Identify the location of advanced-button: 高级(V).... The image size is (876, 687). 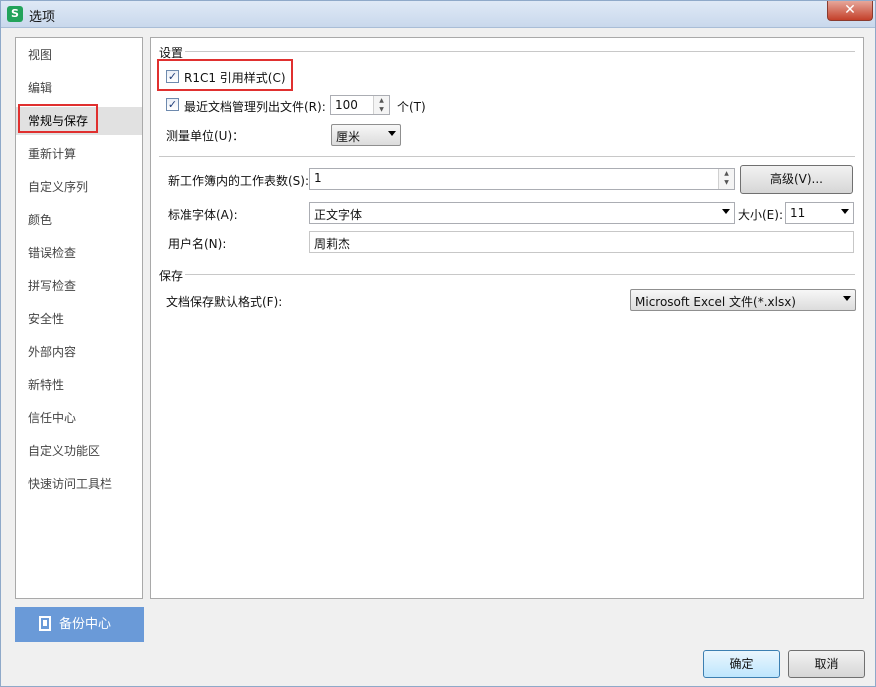
(796, 179).